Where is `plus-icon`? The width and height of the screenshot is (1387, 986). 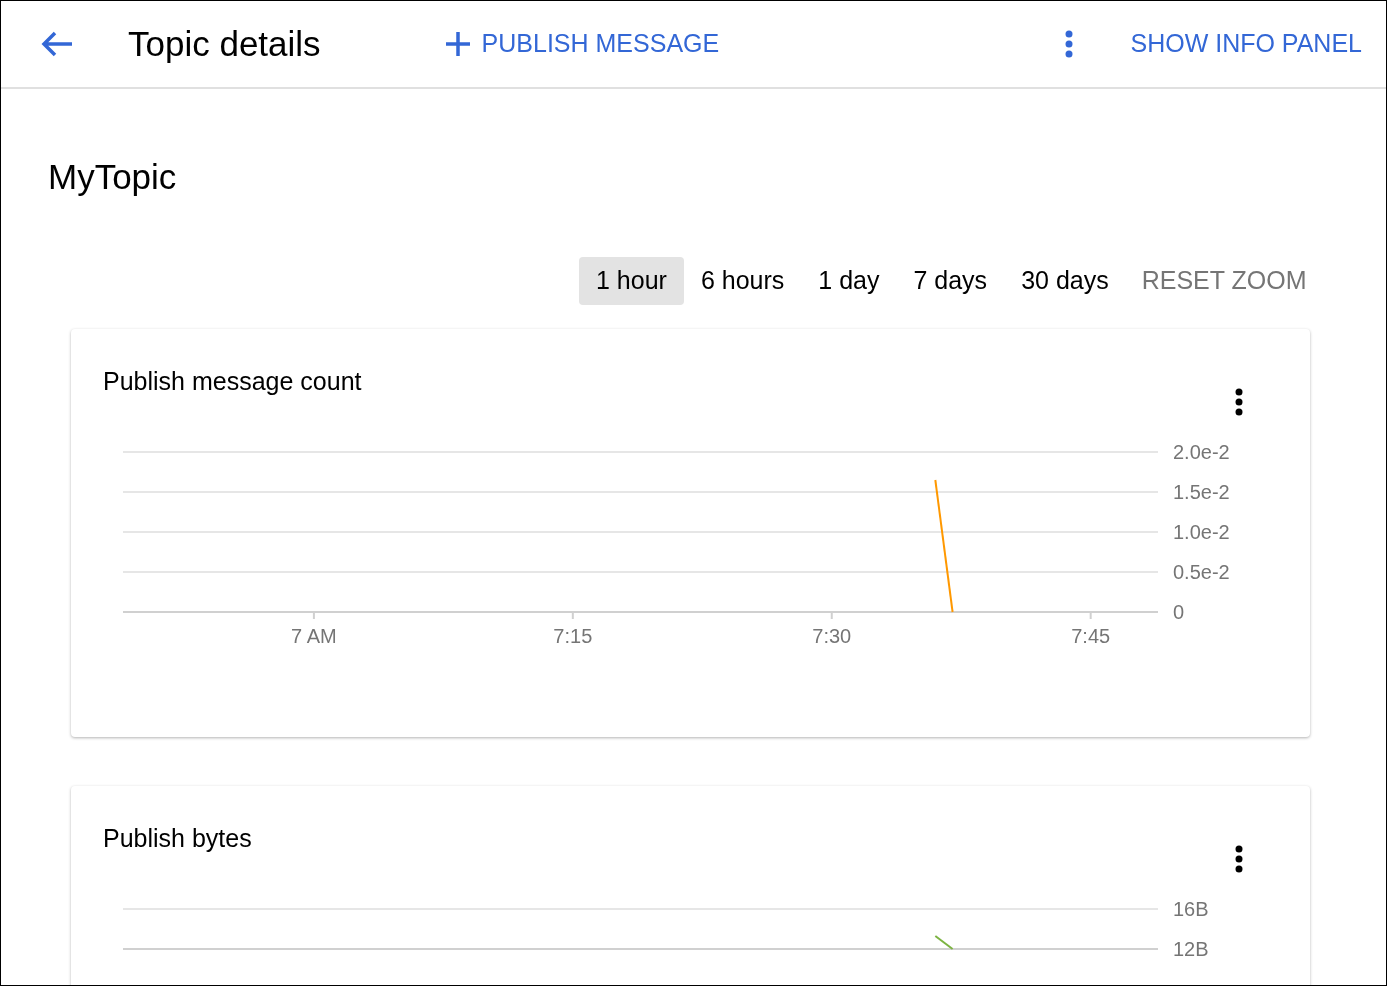
plus-icon is located at coordinates (457, 44).